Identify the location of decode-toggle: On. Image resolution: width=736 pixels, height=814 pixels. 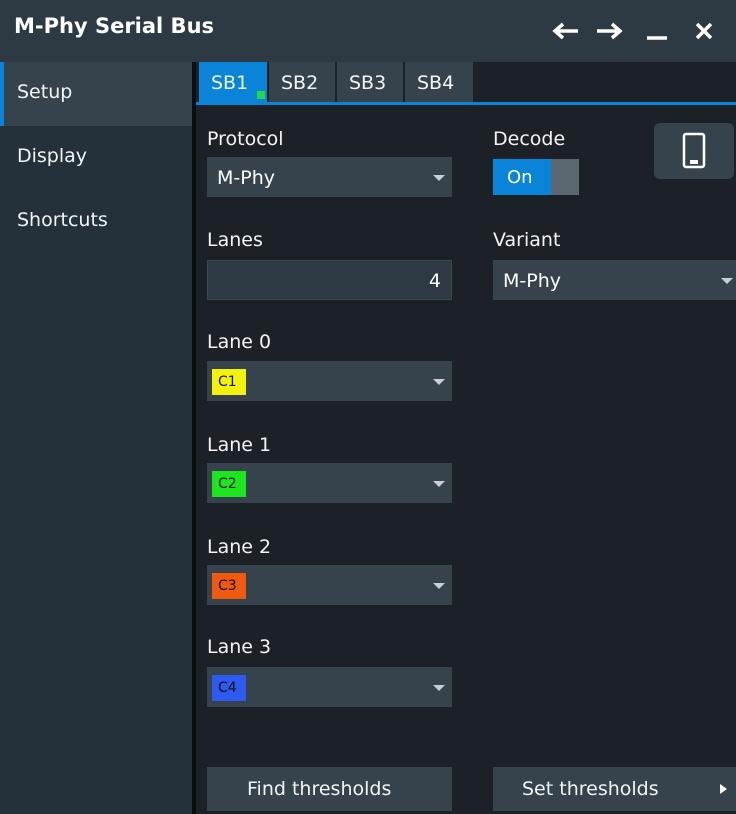
(536, 177).